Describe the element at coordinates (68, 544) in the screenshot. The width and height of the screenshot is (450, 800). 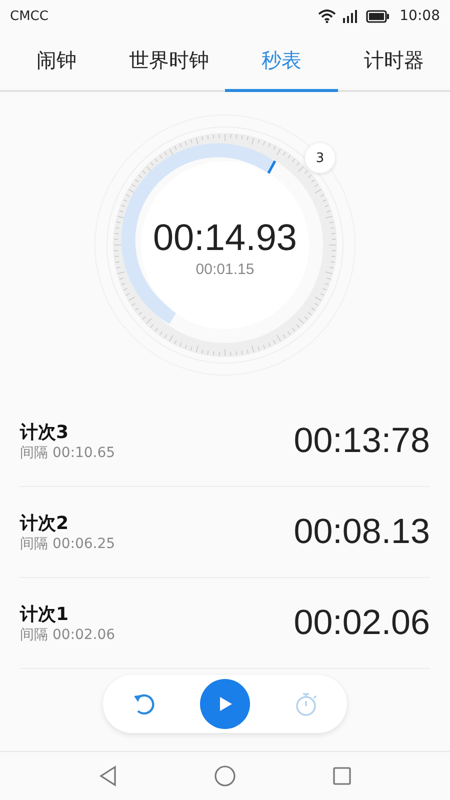
I see `lap-interval: 间隔 00:06.25` at that location.